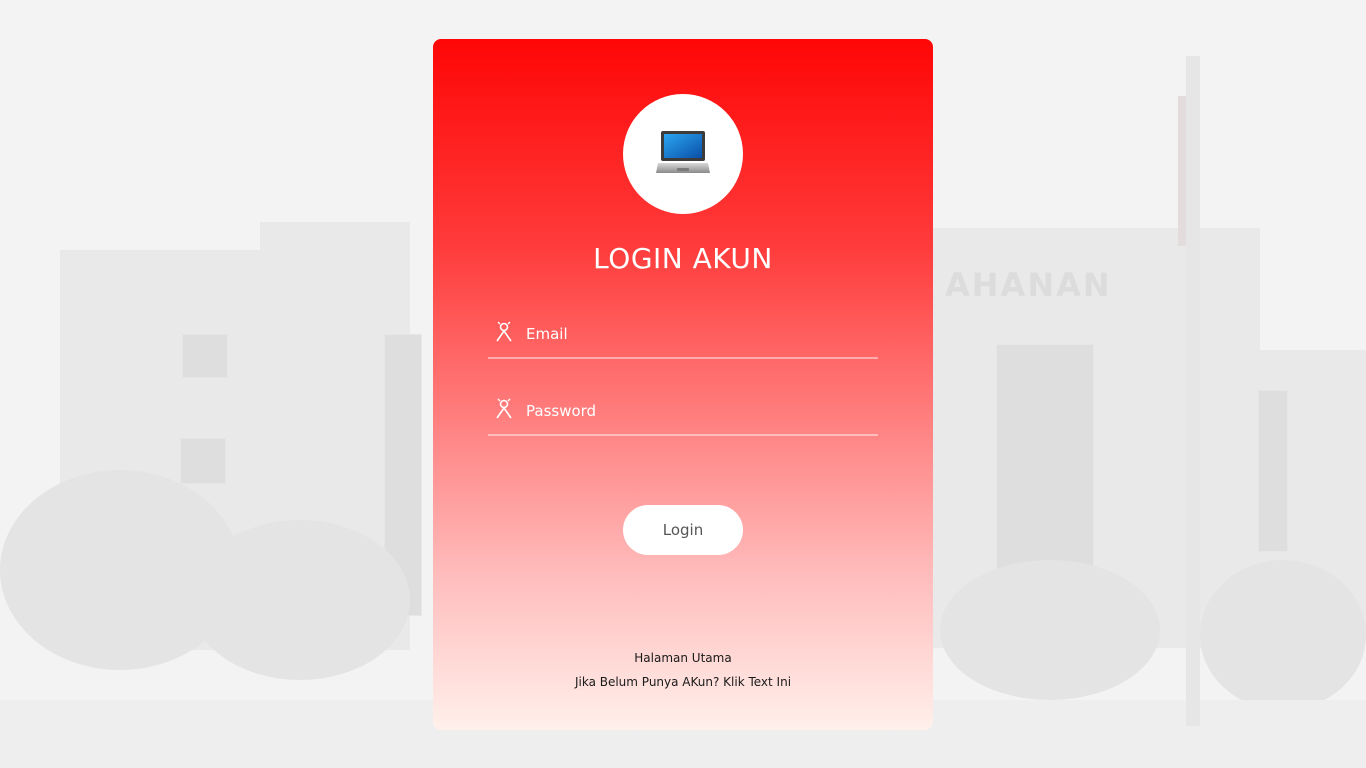  I want to click on register-link: Jika Belum Punya AKun? Klik Text Ini, so click(683, 682).